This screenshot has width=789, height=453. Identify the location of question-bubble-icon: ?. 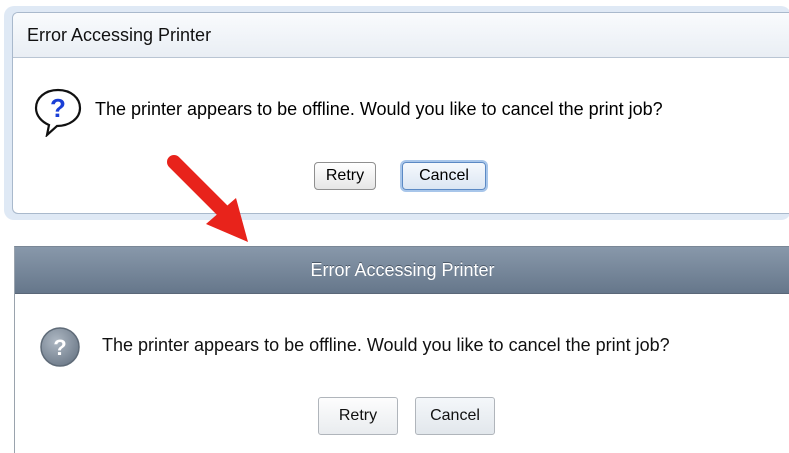
(58, 112).